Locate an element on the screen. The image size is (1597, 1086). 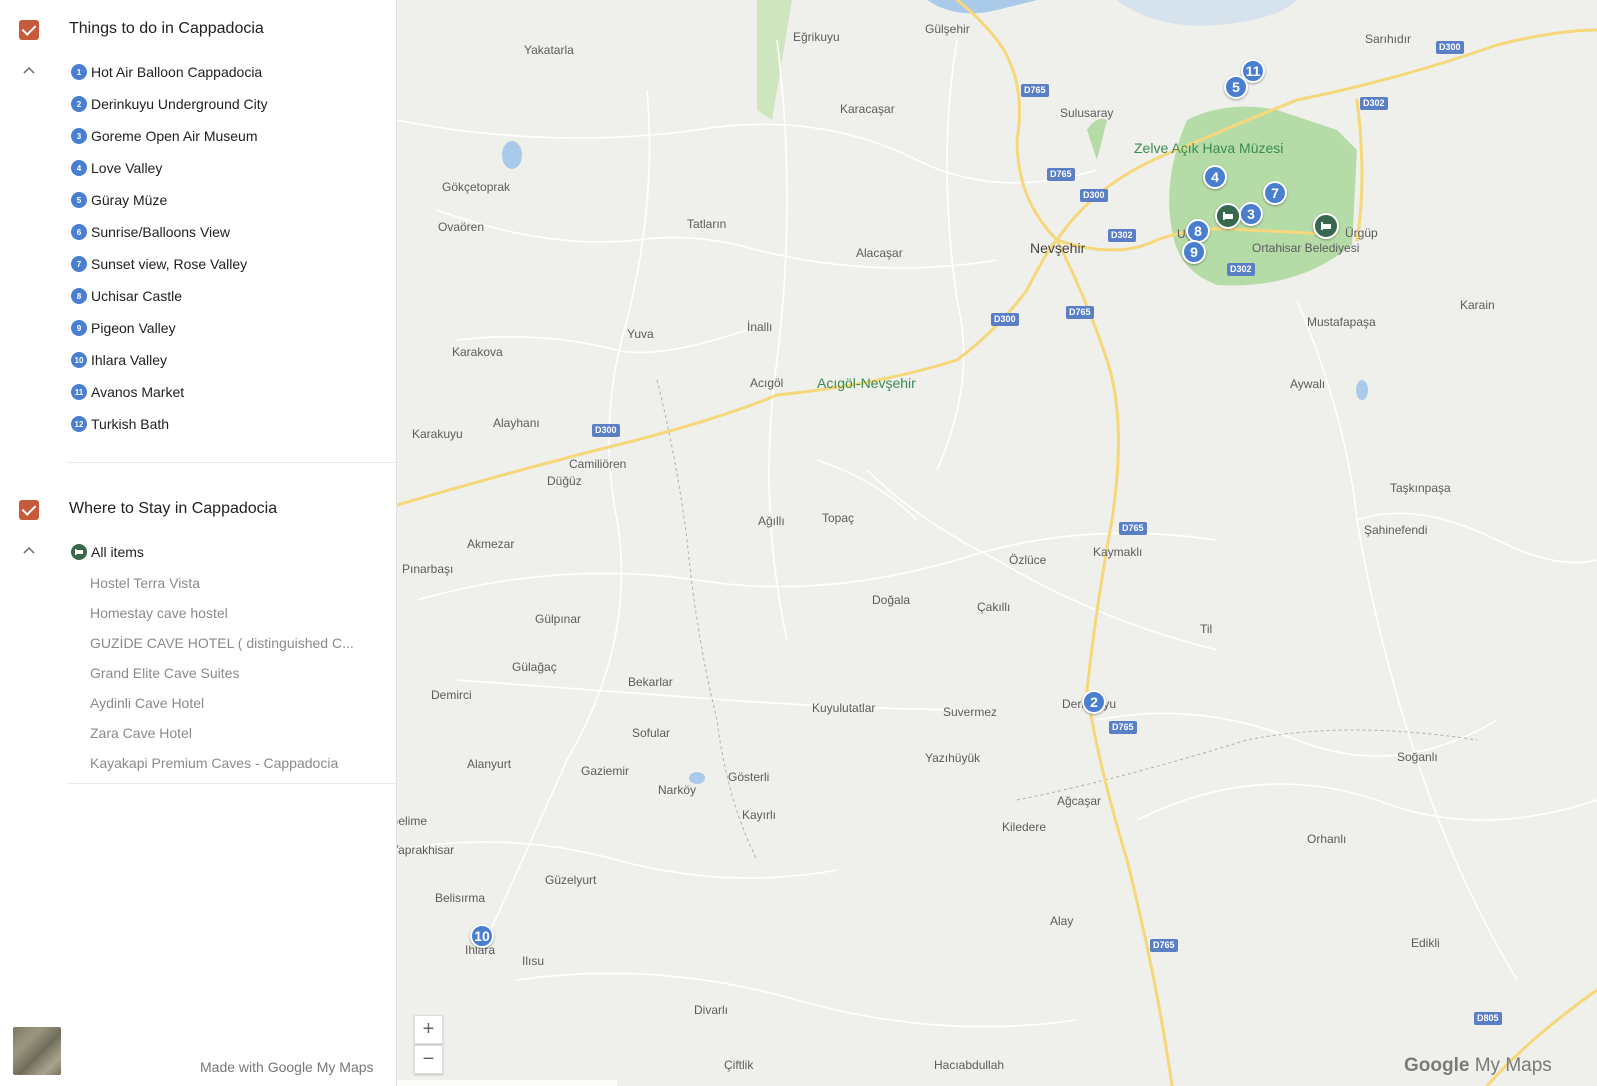
list-item: 1 Hot Air Balloon Cappadocia is located at coordinates (198, 72).